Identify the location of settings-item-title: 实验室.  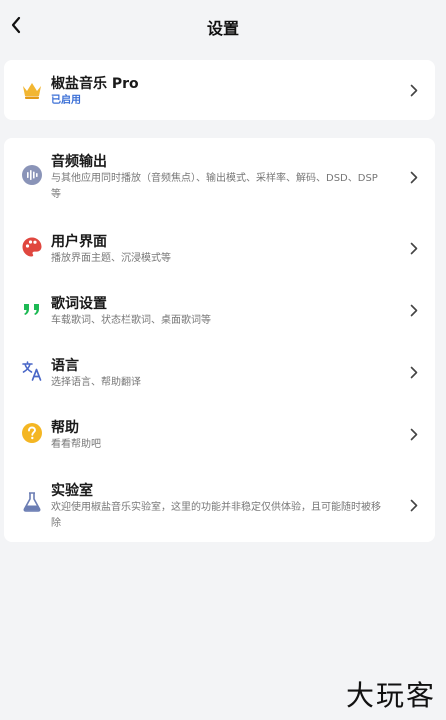
(72, 491).